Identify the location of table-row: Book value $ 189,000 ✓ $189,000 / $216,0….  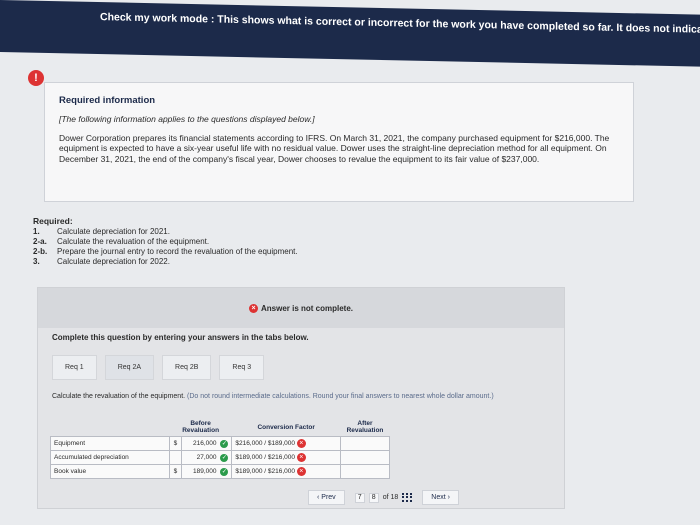
(220, 471).